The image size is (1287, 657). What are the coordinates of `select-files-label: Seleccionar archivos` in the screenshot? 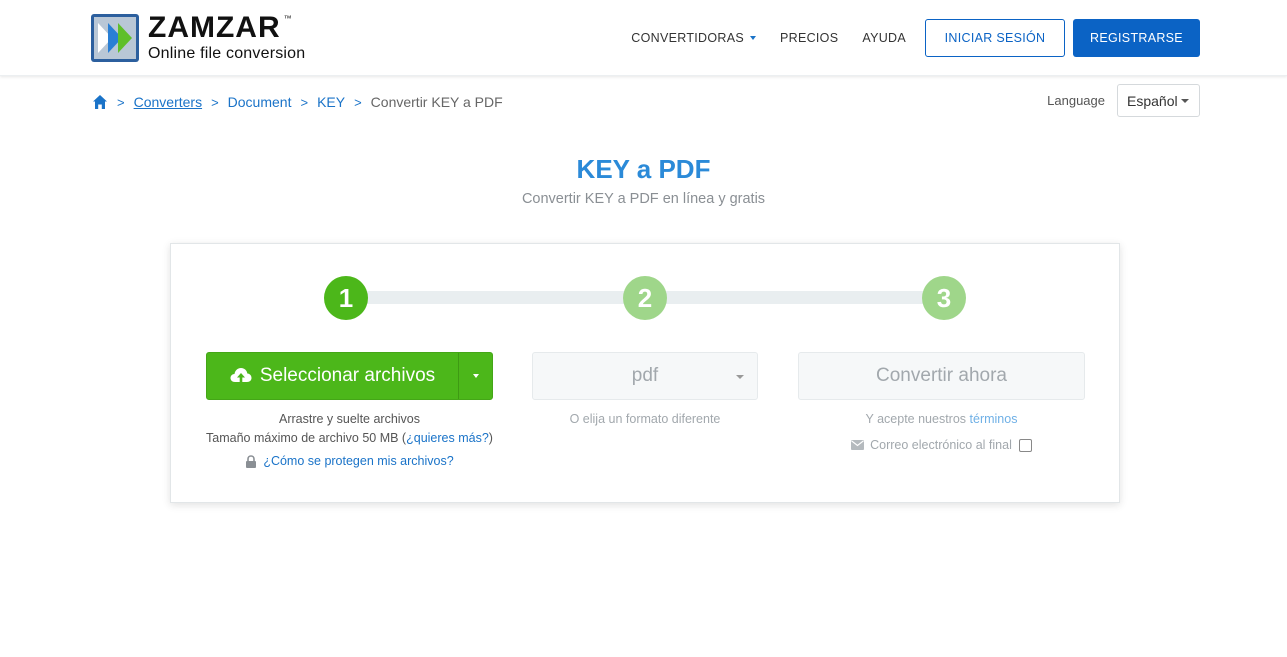 It's located at (347, 375).